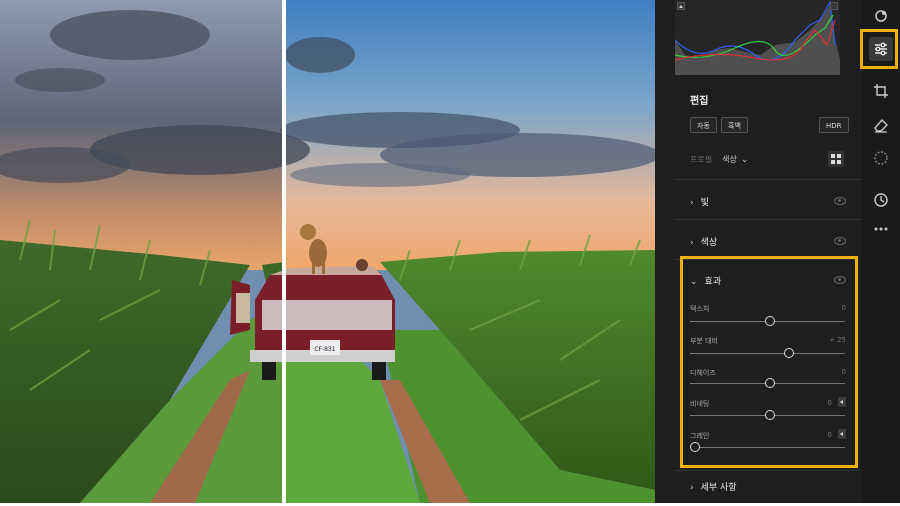 The width and height of the screenshot is (900, 506). What do you see at coordinates (770, 383) in the screenshot?
I see `dehaze-slider-thumb` at bounding box center [770, 383].